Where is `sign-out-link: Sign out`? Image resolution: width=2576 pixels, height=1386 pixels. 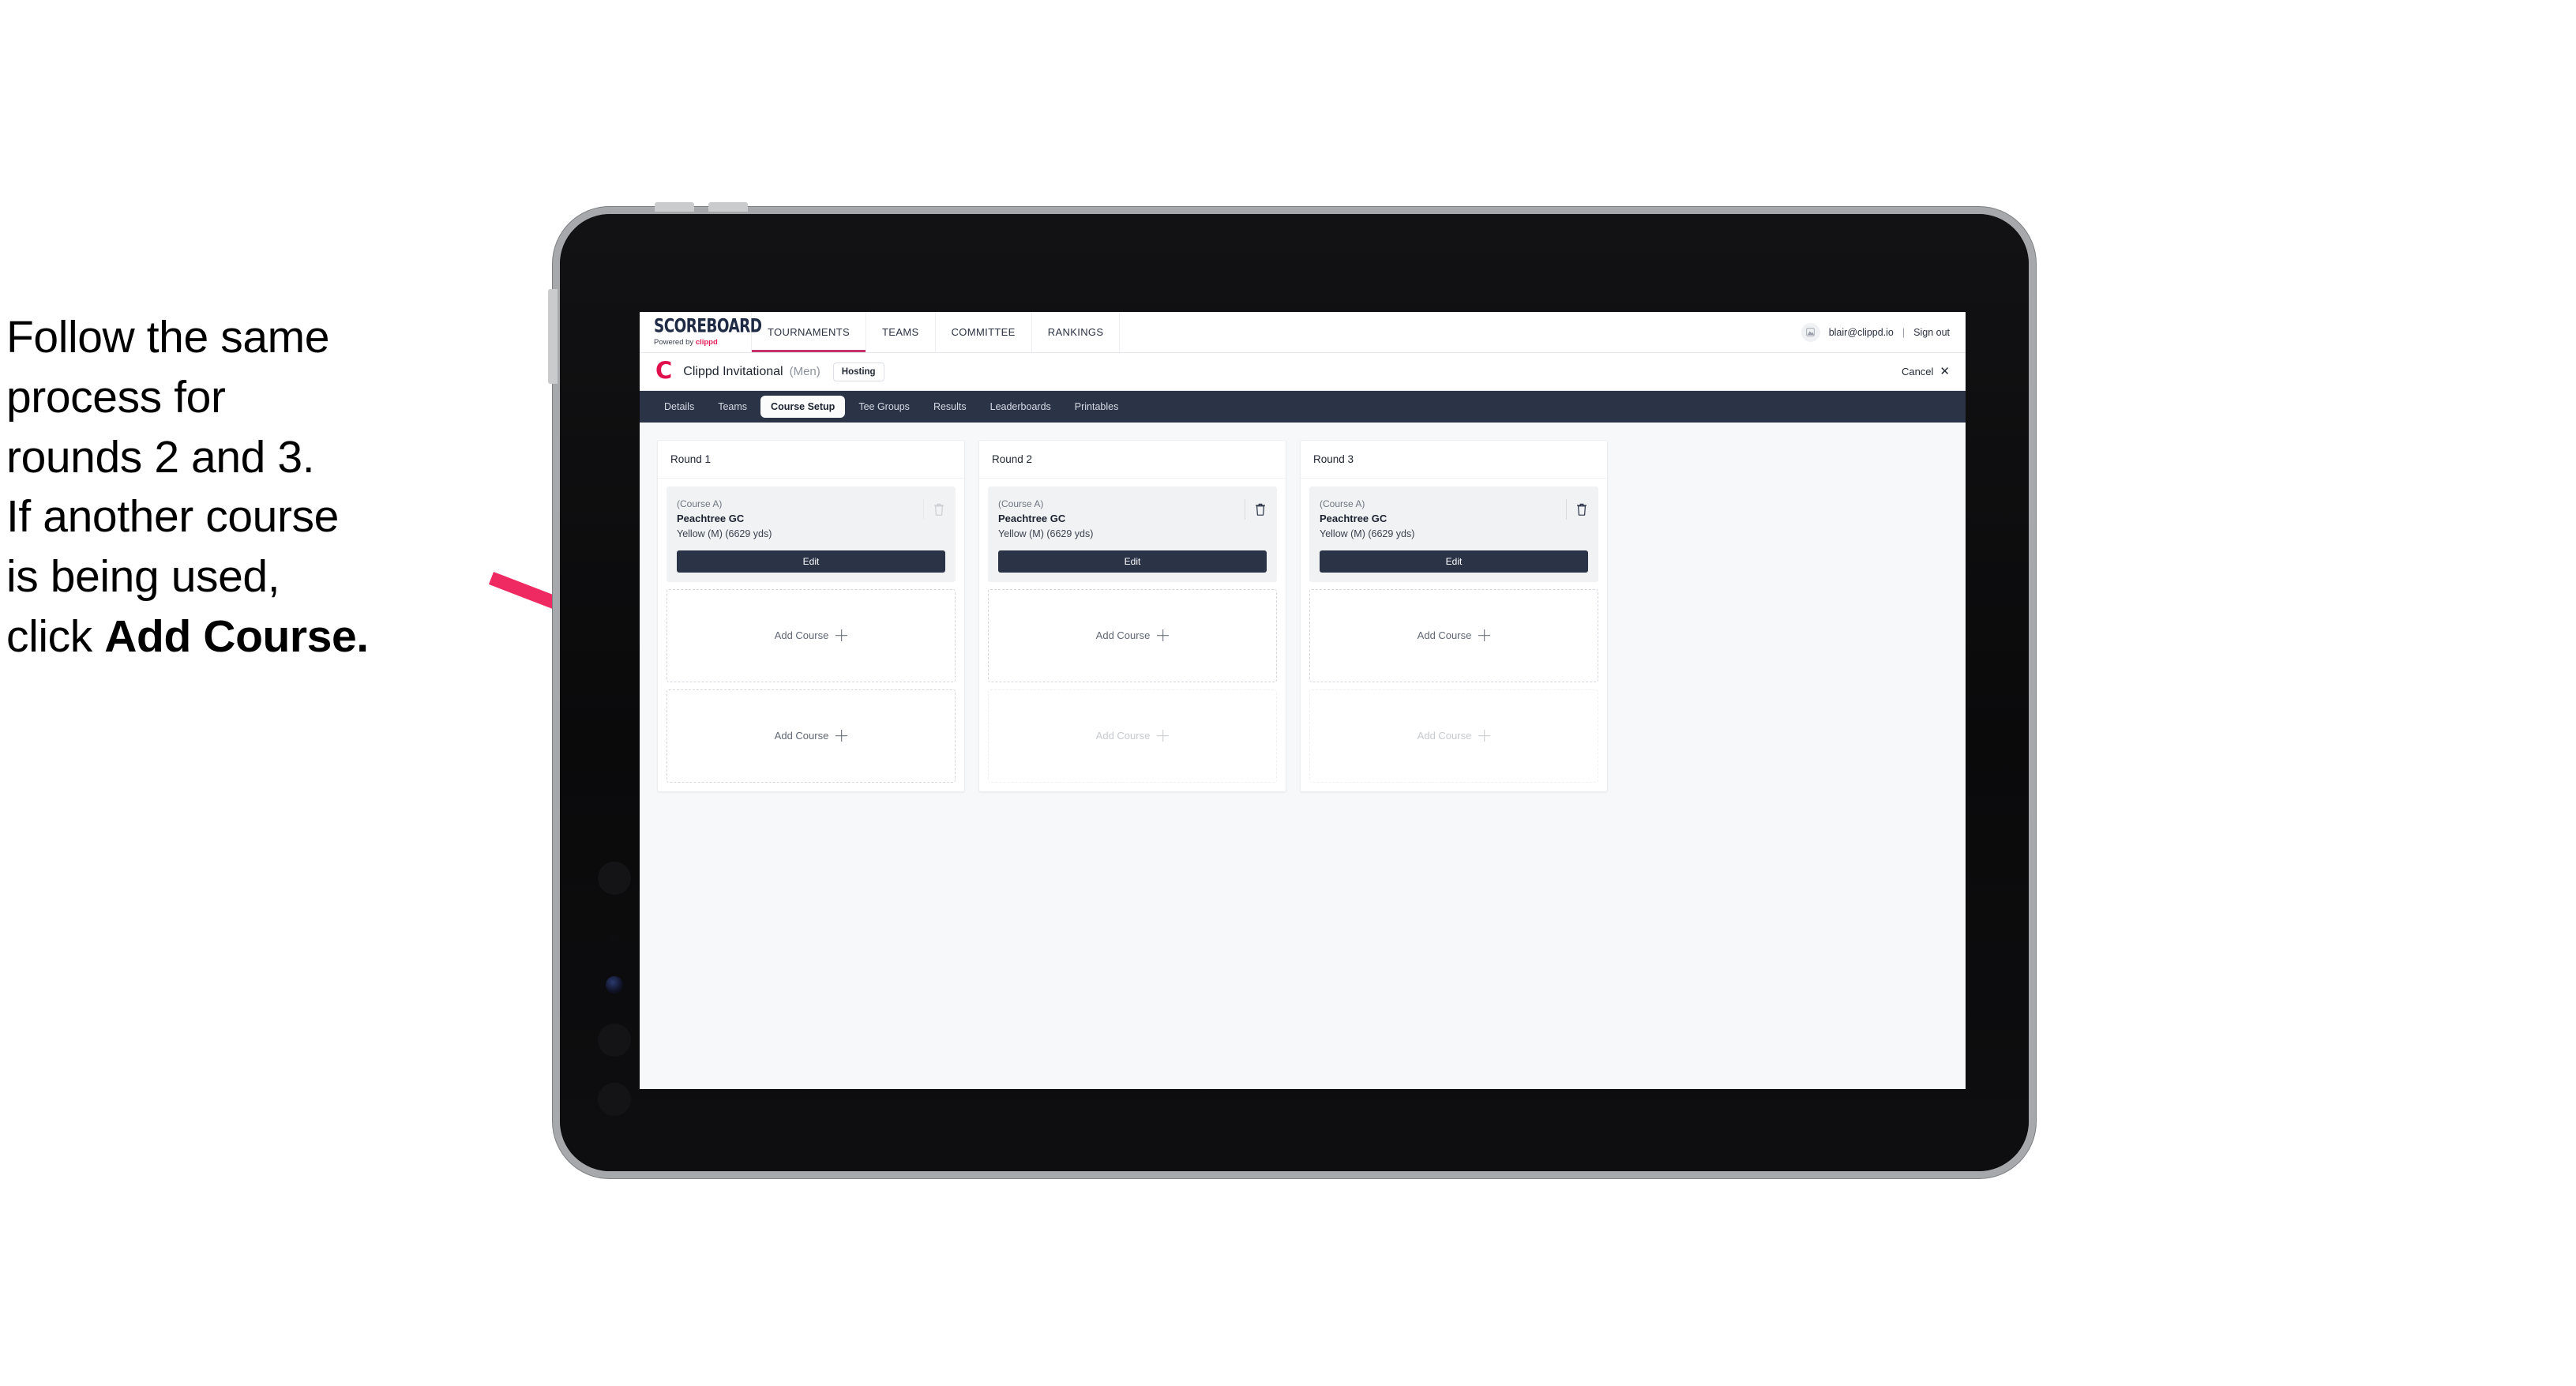
sign-out-link: Sign out is located at coordinates (1931, 332).